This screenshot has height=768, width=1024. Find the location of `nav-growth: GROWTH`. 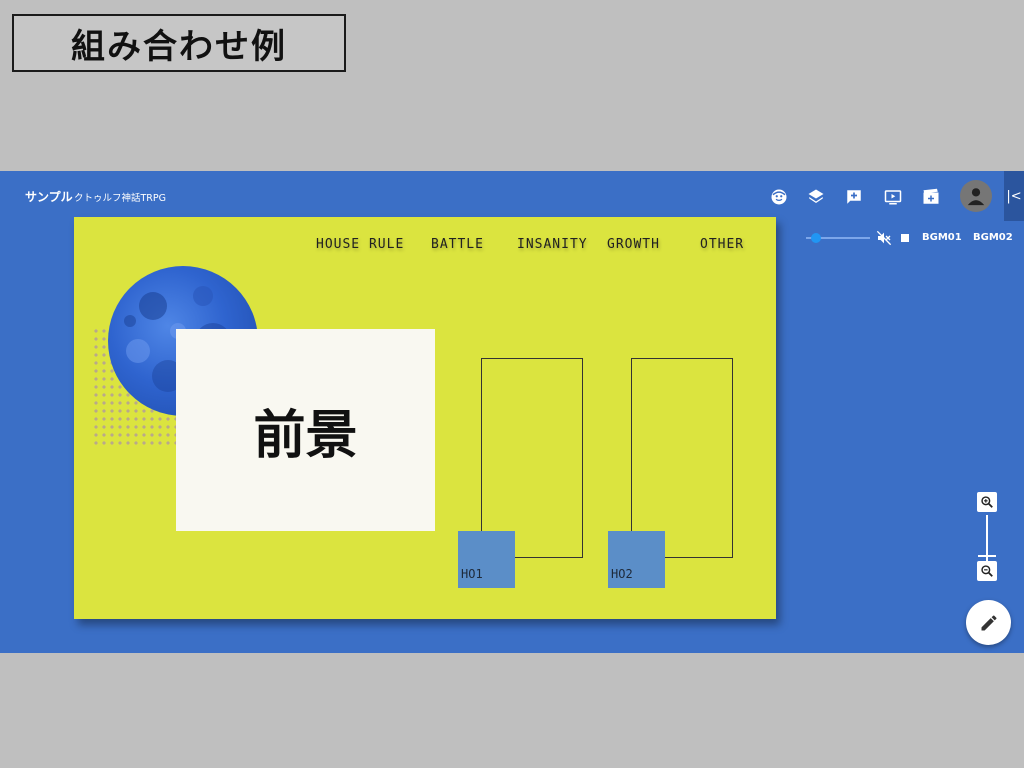

nav-growth: GROWTH is located at coordinates (633, 244).